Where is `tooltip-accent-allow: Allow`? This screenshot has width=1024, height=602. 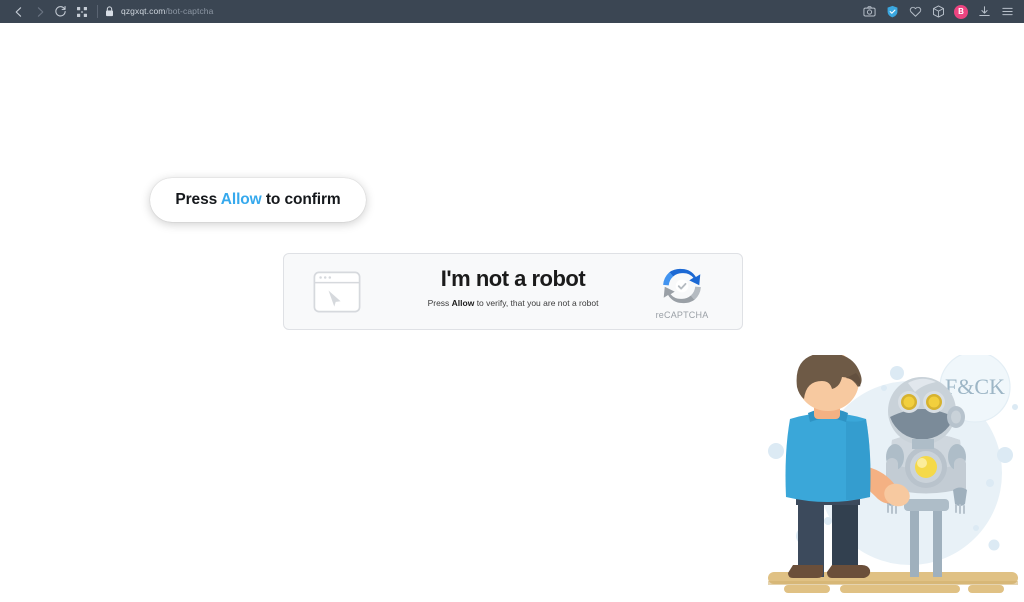 tooltip-accent-allow: Allow is located at coordinates (241, 199).